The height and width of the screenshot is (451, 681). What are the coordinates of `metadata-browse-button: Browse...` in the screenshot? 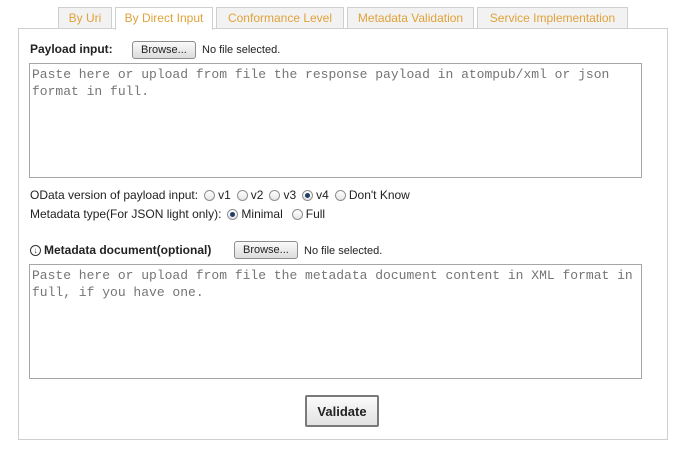 It's located at (266, 250).